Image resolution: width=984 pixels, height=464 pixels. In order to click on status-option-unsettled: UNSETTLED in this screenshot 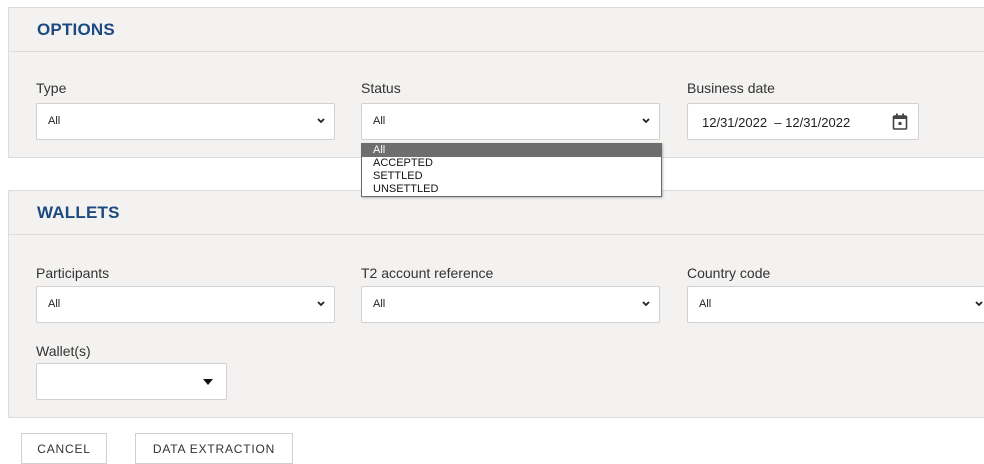, I will do `click(511, 189)`.